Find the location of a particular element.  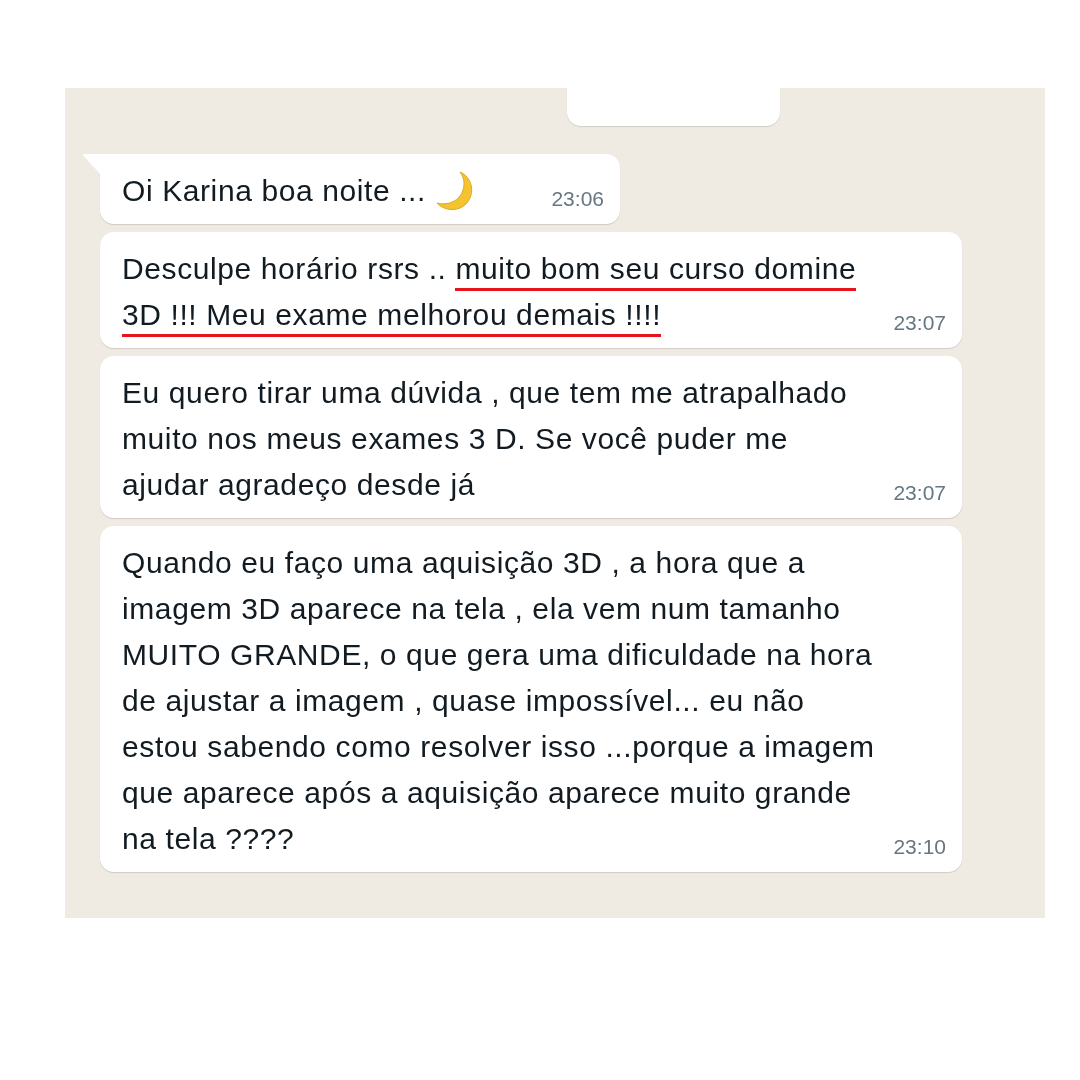

message-text: Desculpe horário rsrs .. muito bom seu curso domine 3D !!! Meu exame melhorou demais !!!! is located at coordinates (500, 292).